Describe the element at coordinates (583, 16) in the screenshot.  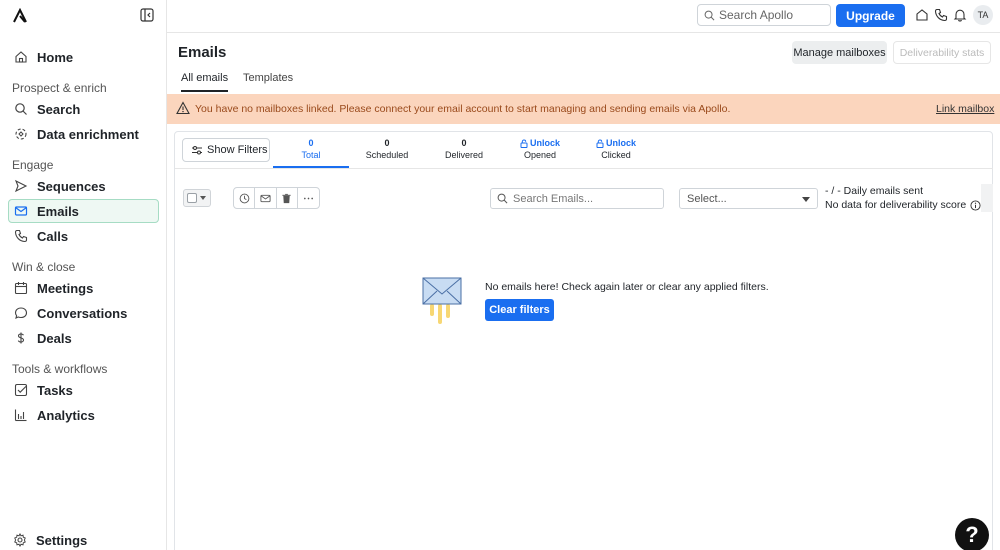
I see `top-bar: Search Apollo Upgrade TA` at that location.